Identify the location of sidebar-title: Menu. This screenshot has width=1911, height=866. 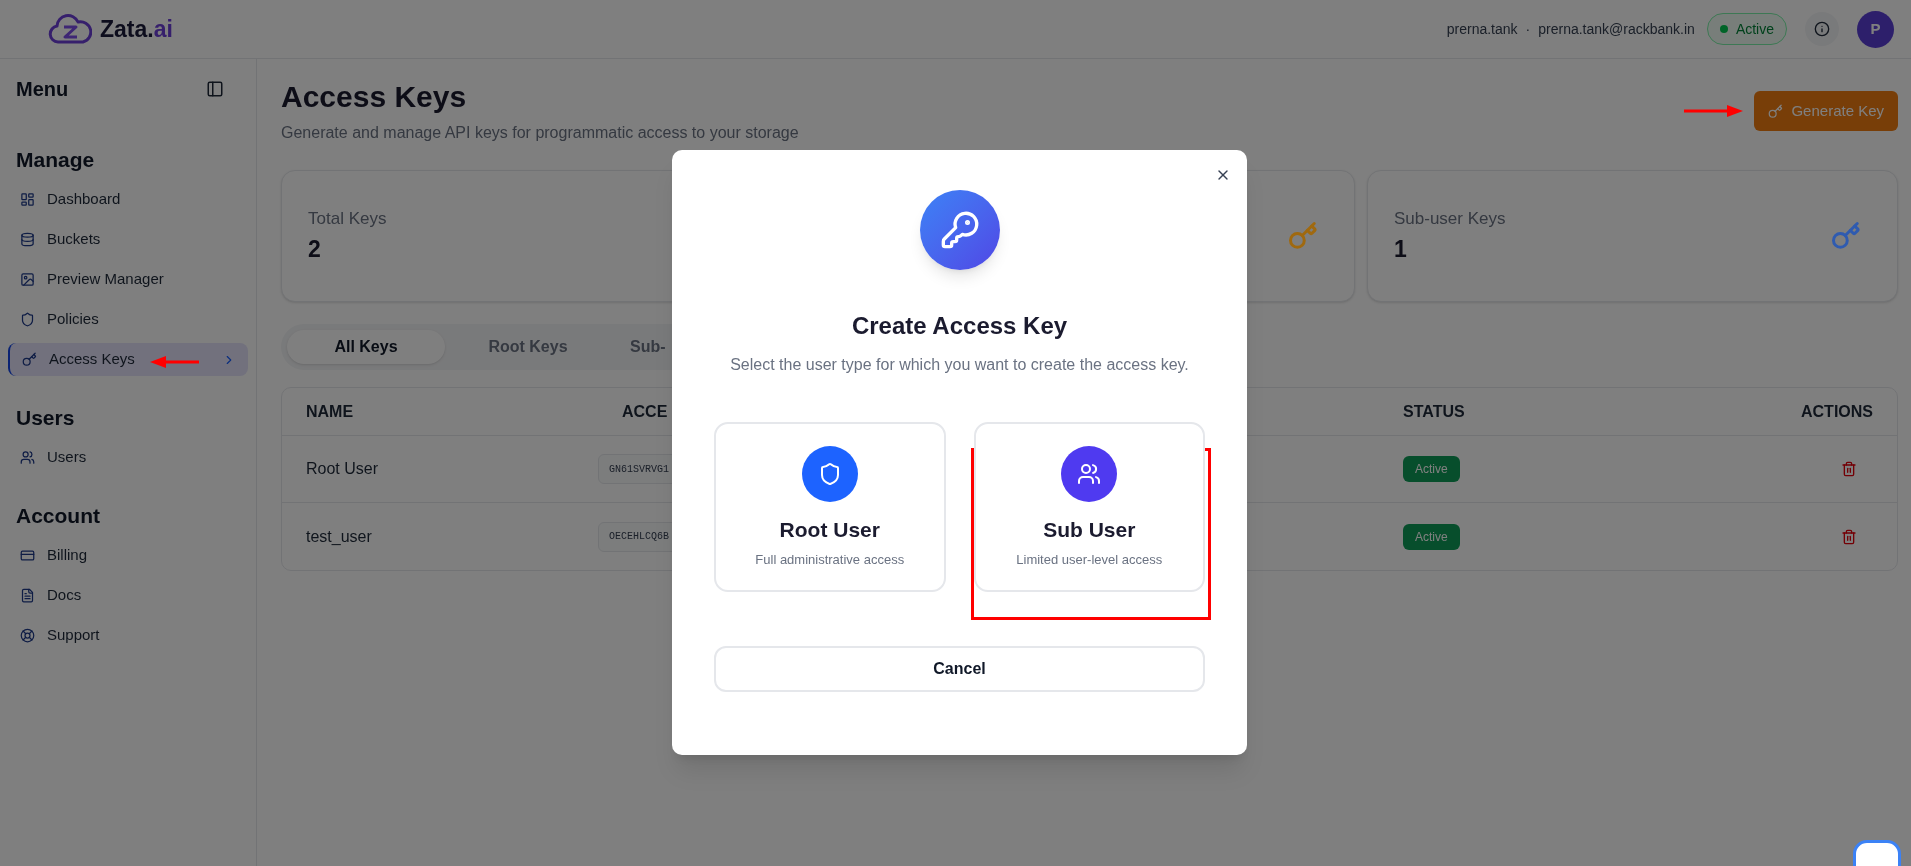
(42, 89).